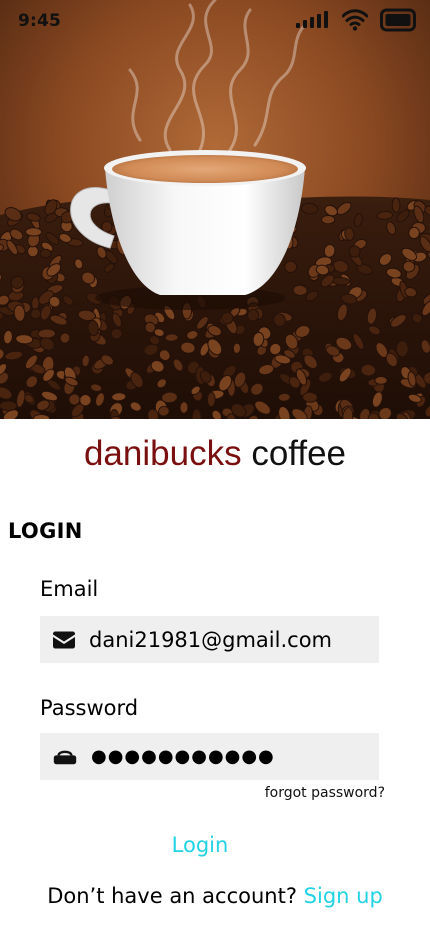  I want to click on status-icons, so click(357, 22).